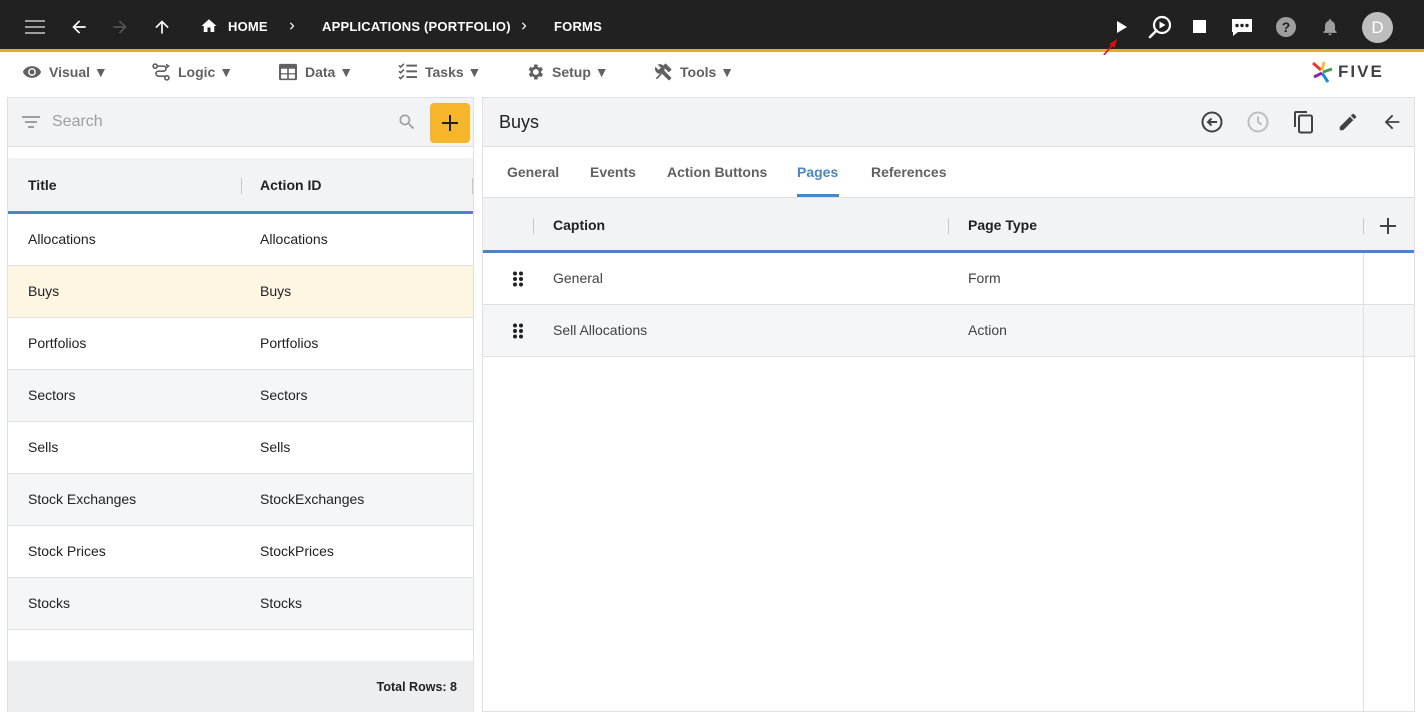  Describe the element at coordinates (234, 26) in the screenshot. I see `breadcrumb-home: HOME` at that location.